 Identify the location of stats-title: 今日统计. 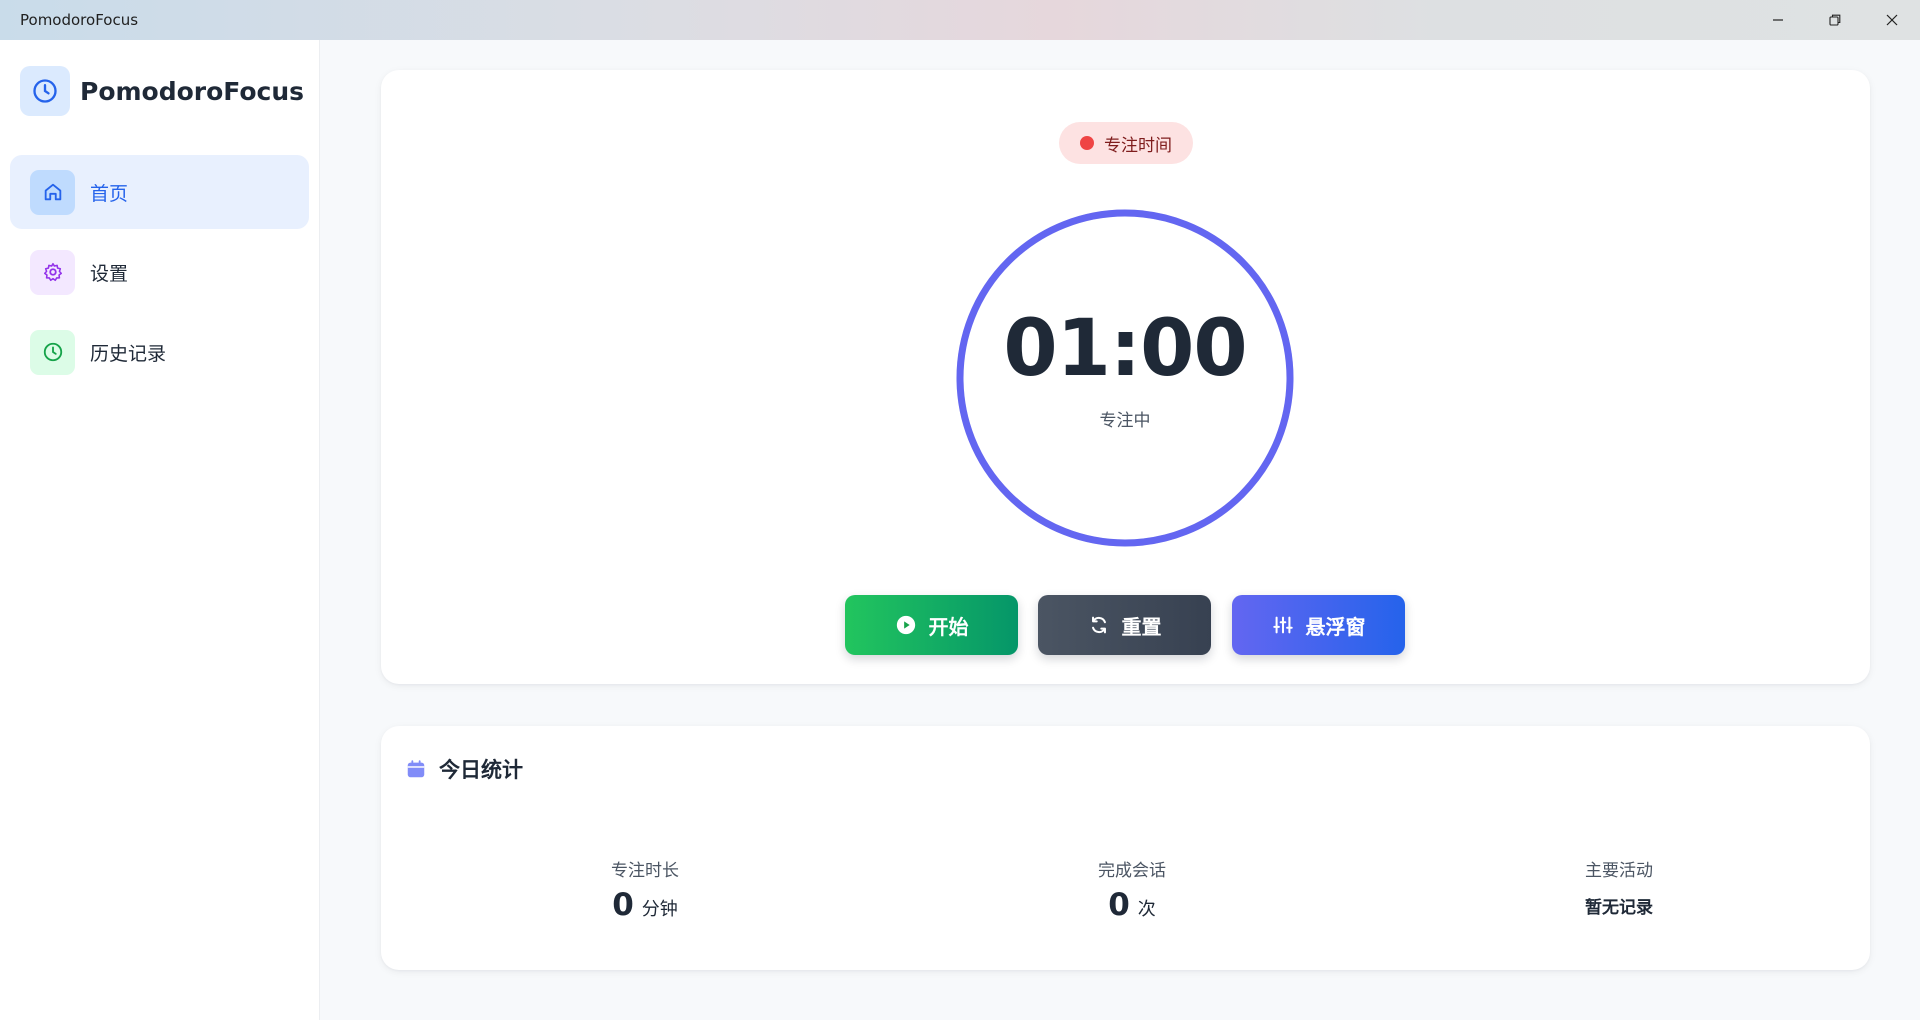
(481, 770).